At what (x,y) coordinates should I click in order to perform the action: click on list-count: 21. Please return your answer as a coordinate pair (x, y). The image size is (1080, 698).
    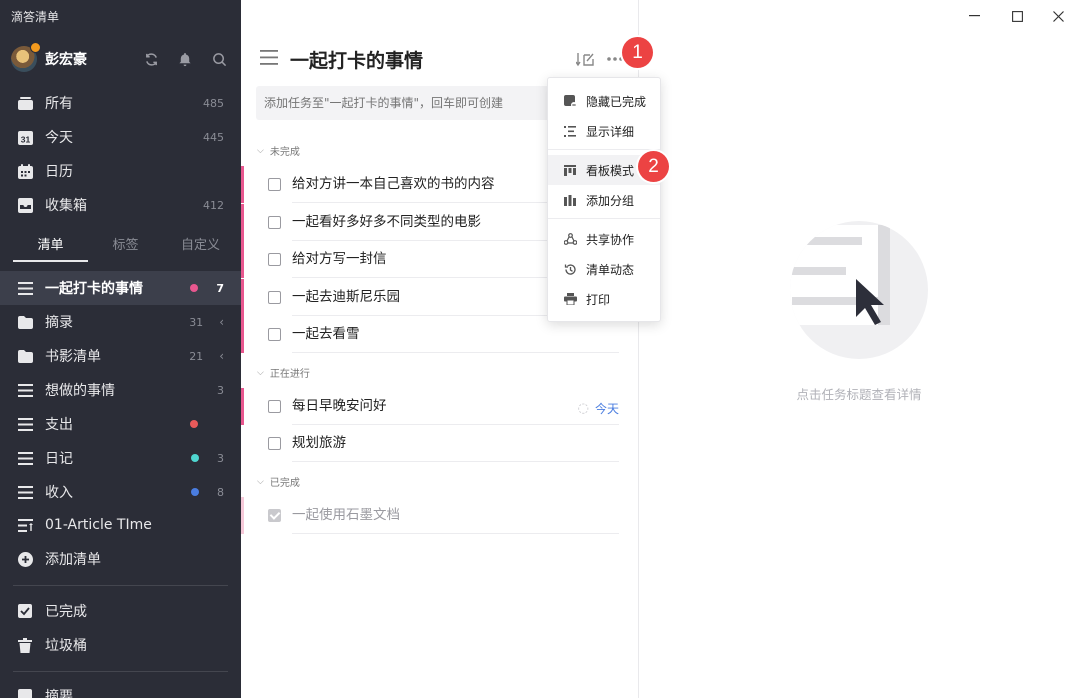
    Looking at the image, I should click on (196, 356).